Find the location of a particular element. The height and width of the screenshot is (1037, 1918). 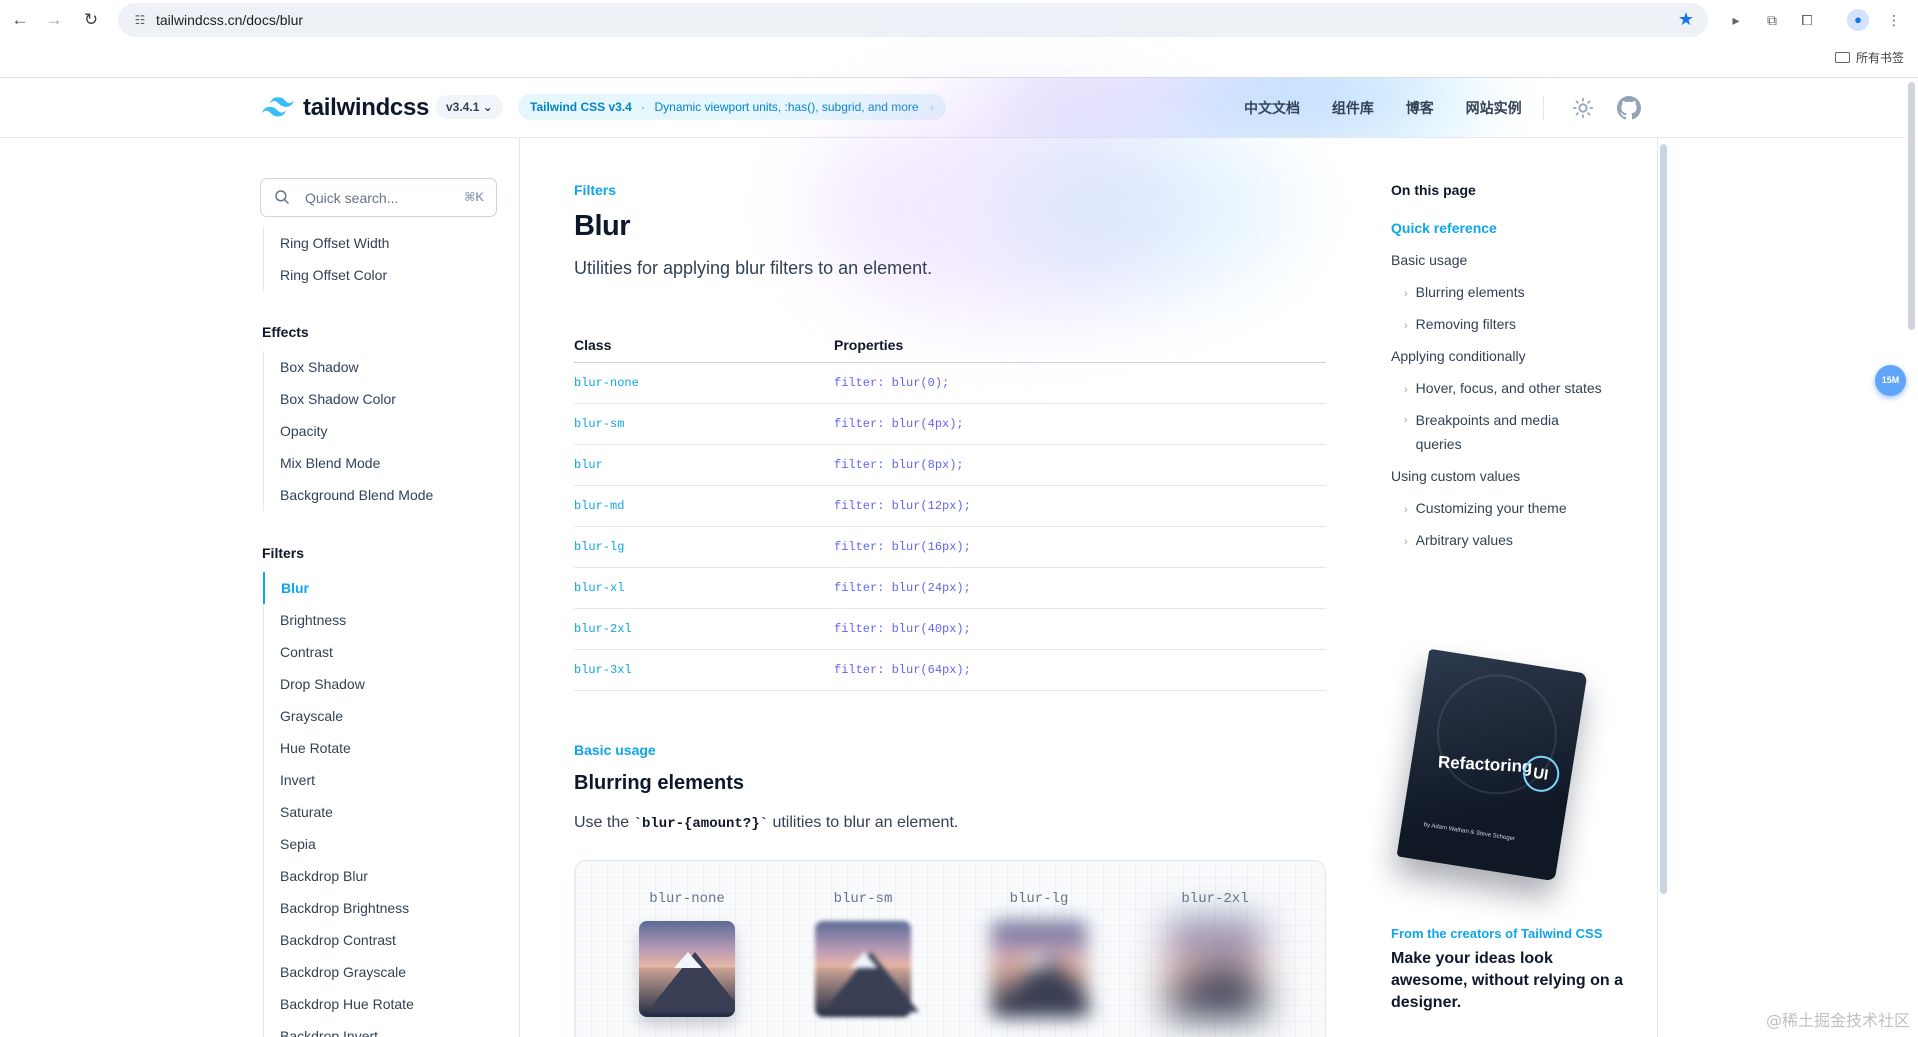

toc-item-removing-filters: › Removing filters is located at coordinates (1460, 325).